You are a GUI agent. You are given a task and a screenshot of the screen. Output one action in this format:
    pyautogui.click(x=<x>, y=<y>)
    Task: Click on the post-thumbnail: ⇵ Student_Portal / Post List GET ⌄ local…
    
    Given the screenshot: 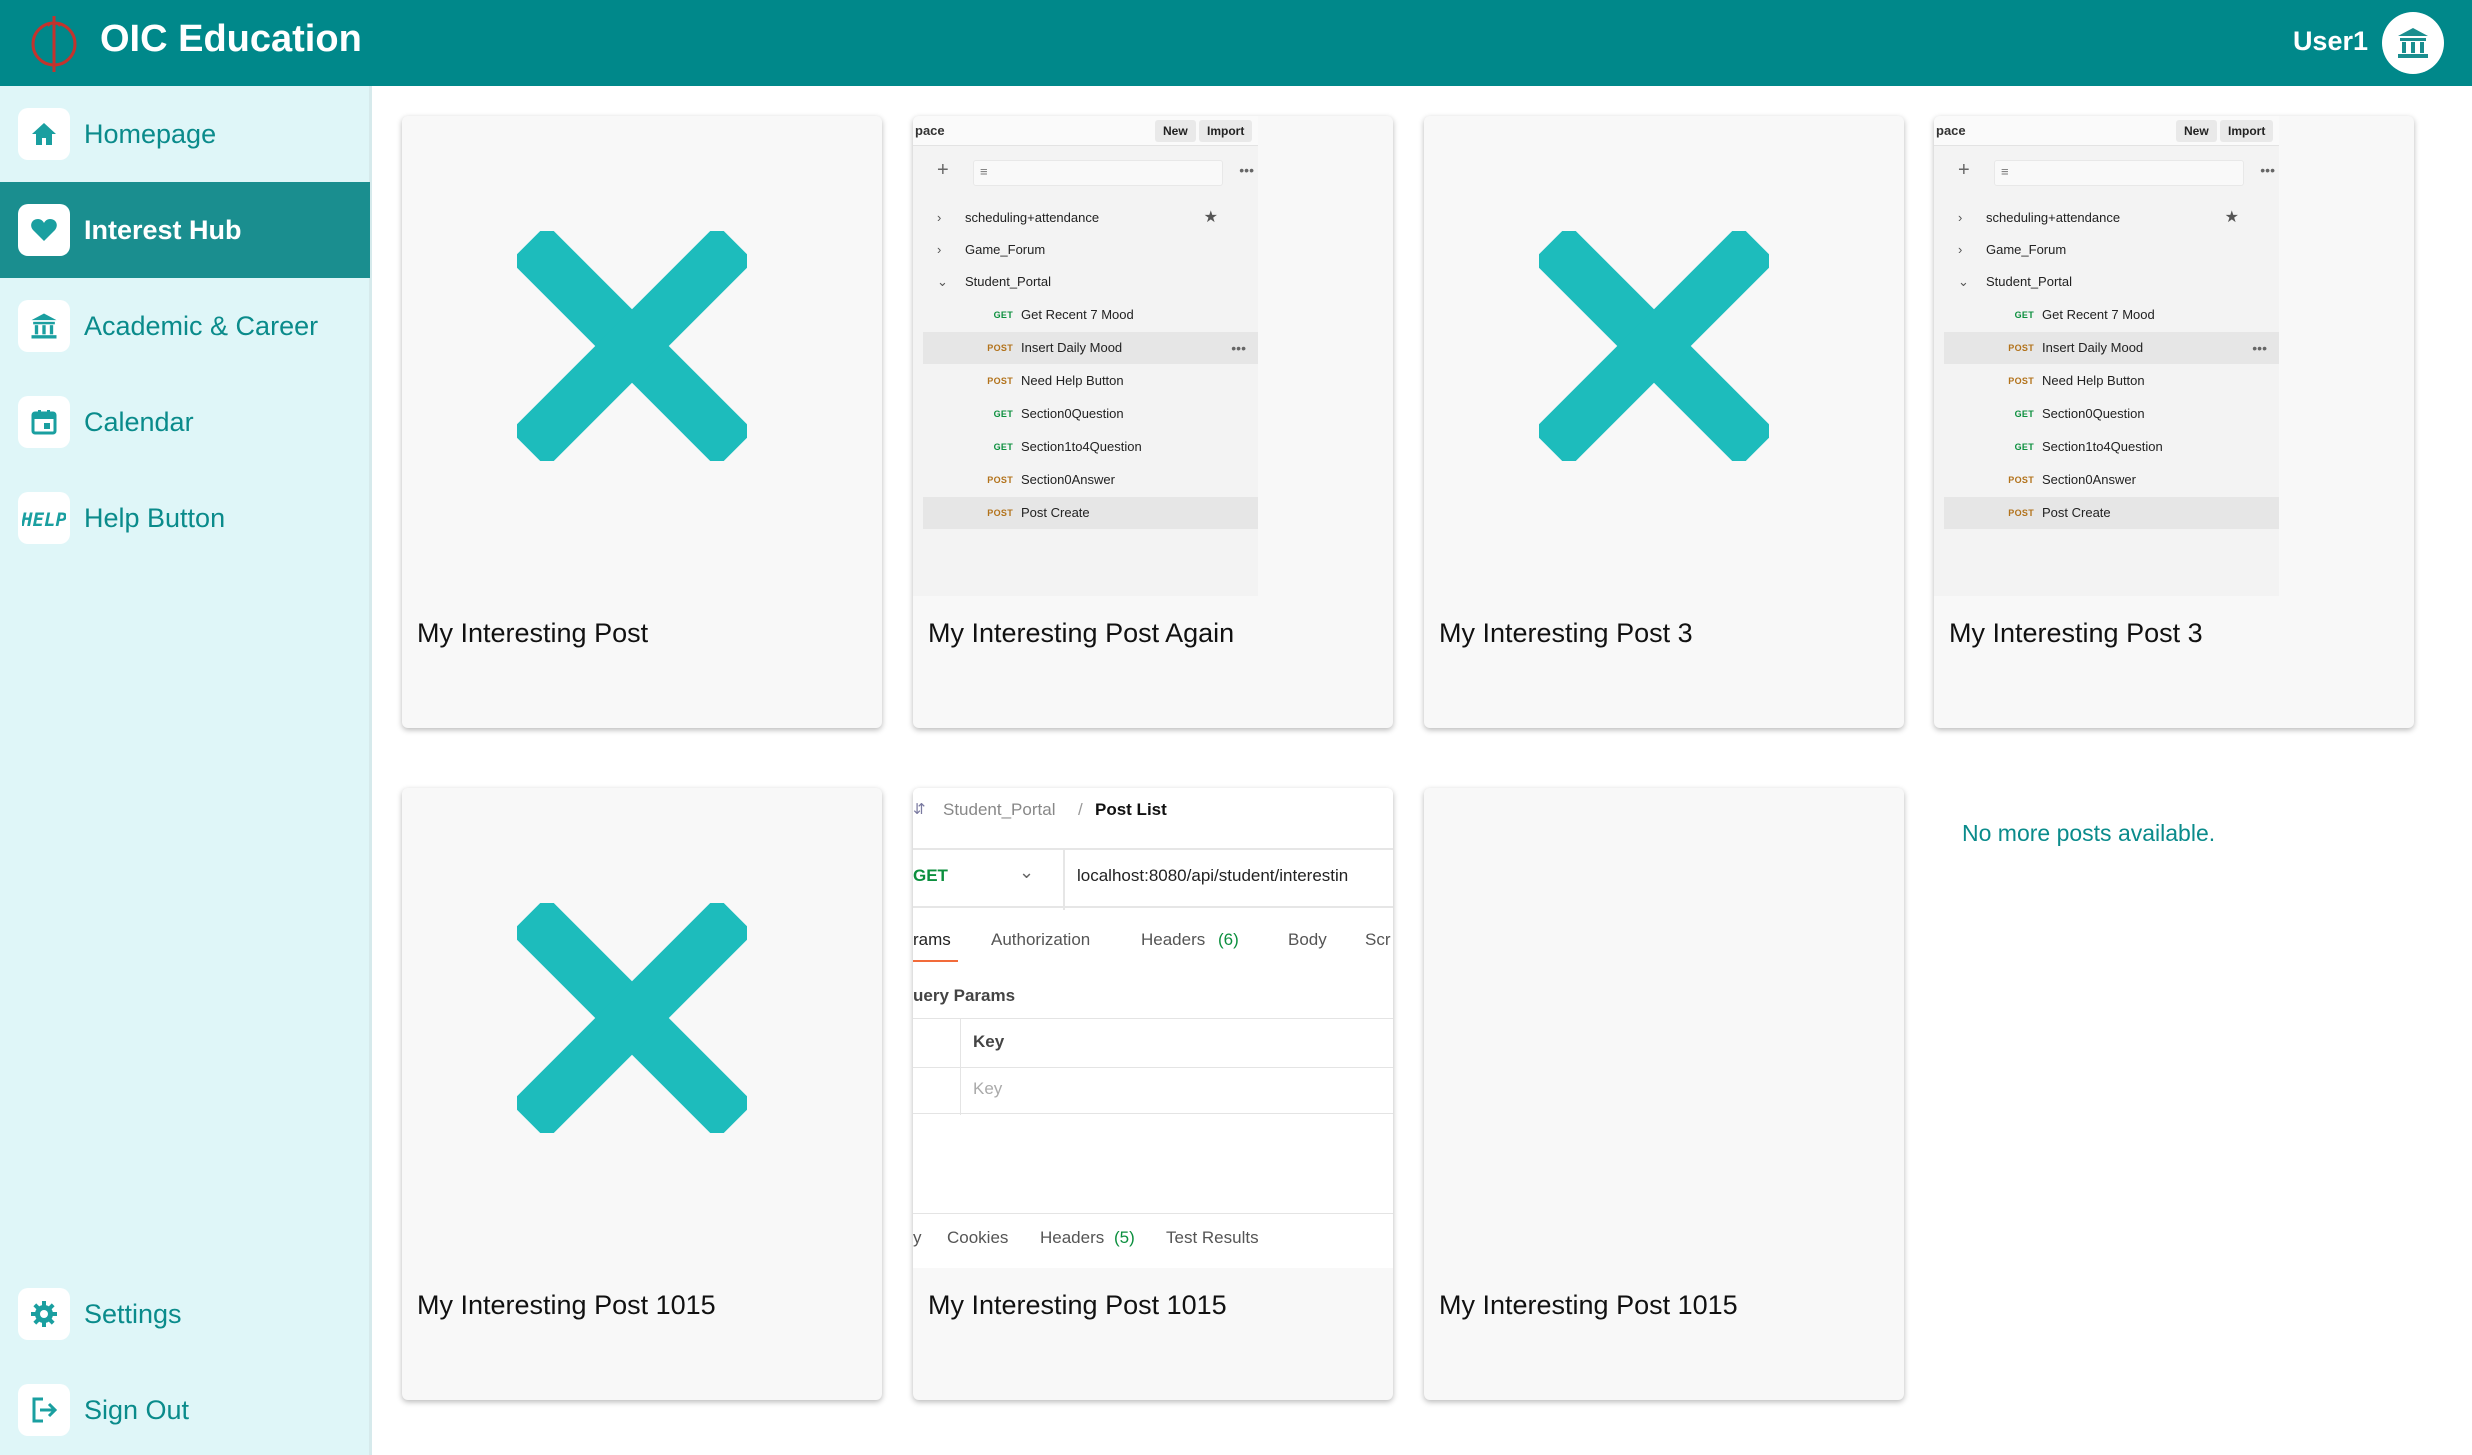 What is the action you would take?
    pyautogui.click(x=1153, y=1028)
    